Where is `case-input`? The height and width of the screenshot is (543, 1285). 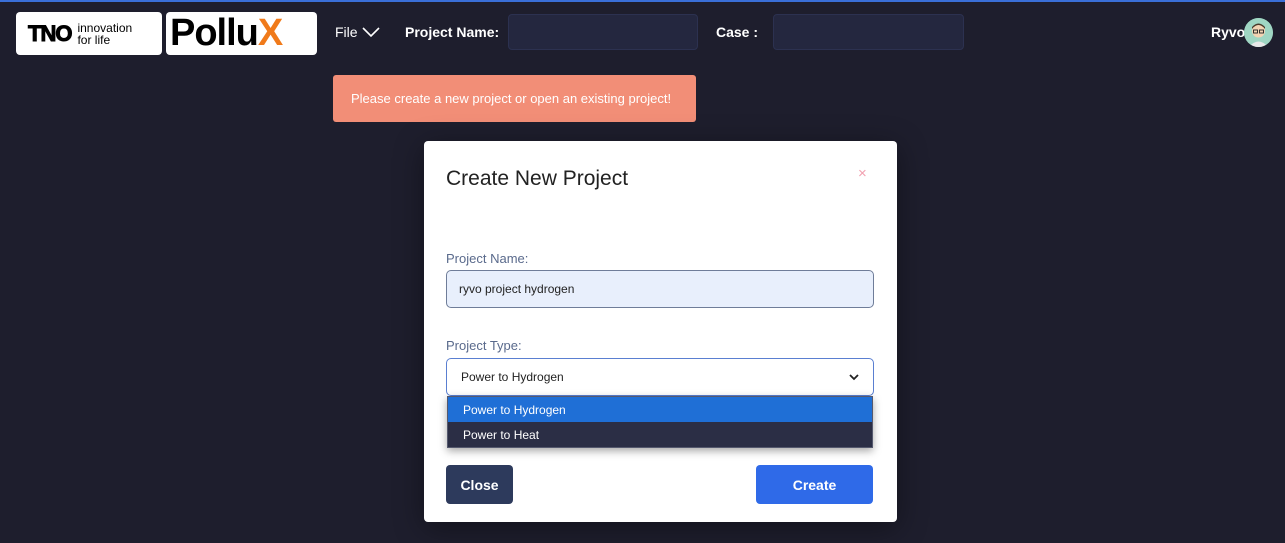
case-input is located at coordinates (868, 32).